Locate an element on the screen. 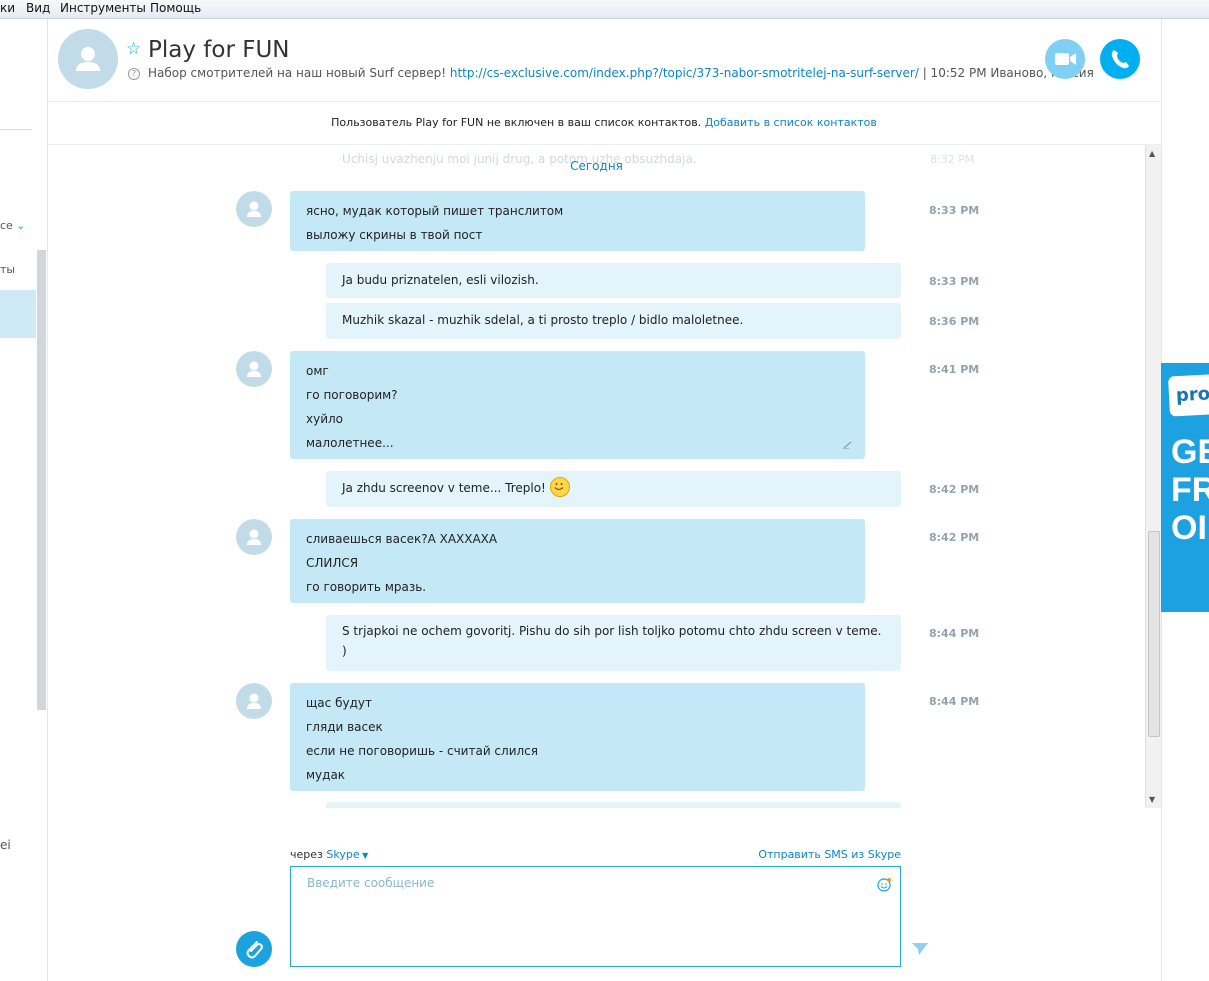  message-line: го говорить мразь. is located at coordinates (366, 587).